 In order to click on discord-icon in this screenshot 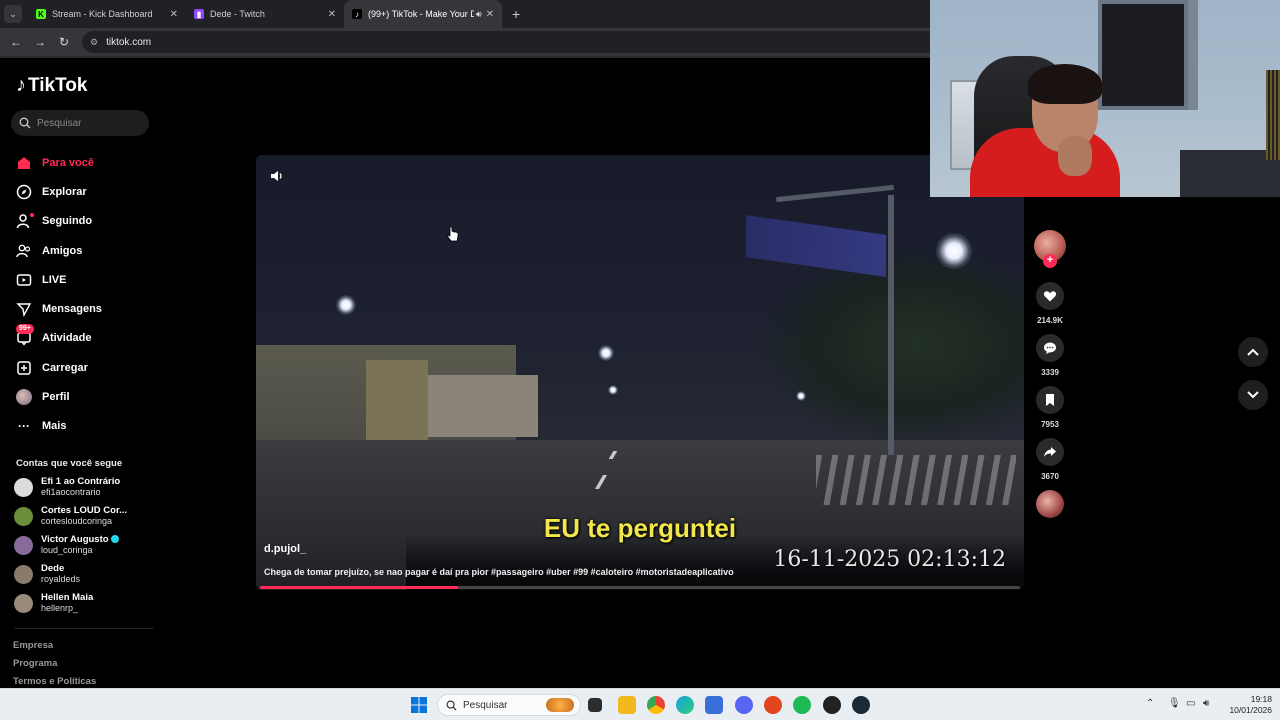, I will do `click(744, 705)`.